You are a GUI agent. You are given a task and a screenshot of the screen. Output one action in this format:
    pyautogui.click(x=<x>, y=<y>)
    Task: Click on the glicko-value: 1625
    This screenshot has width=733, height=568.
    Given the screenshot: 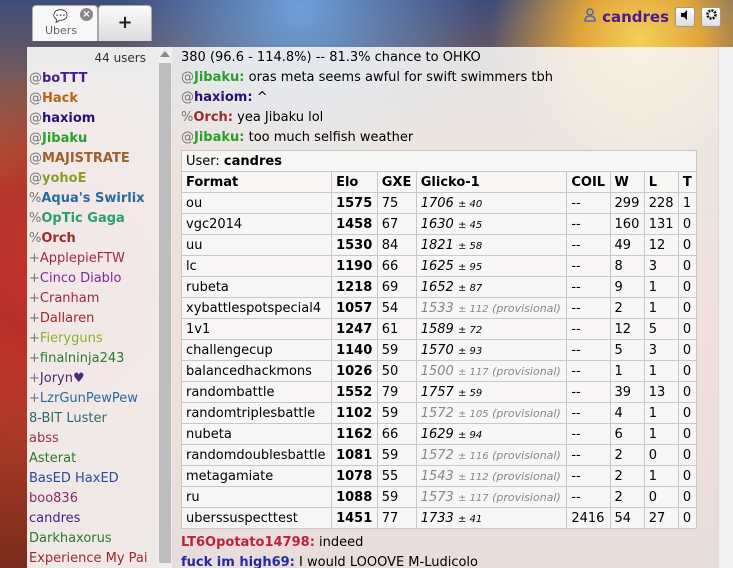 What is the action you would take?
    pyautogui.click(x=439, y=266)
    